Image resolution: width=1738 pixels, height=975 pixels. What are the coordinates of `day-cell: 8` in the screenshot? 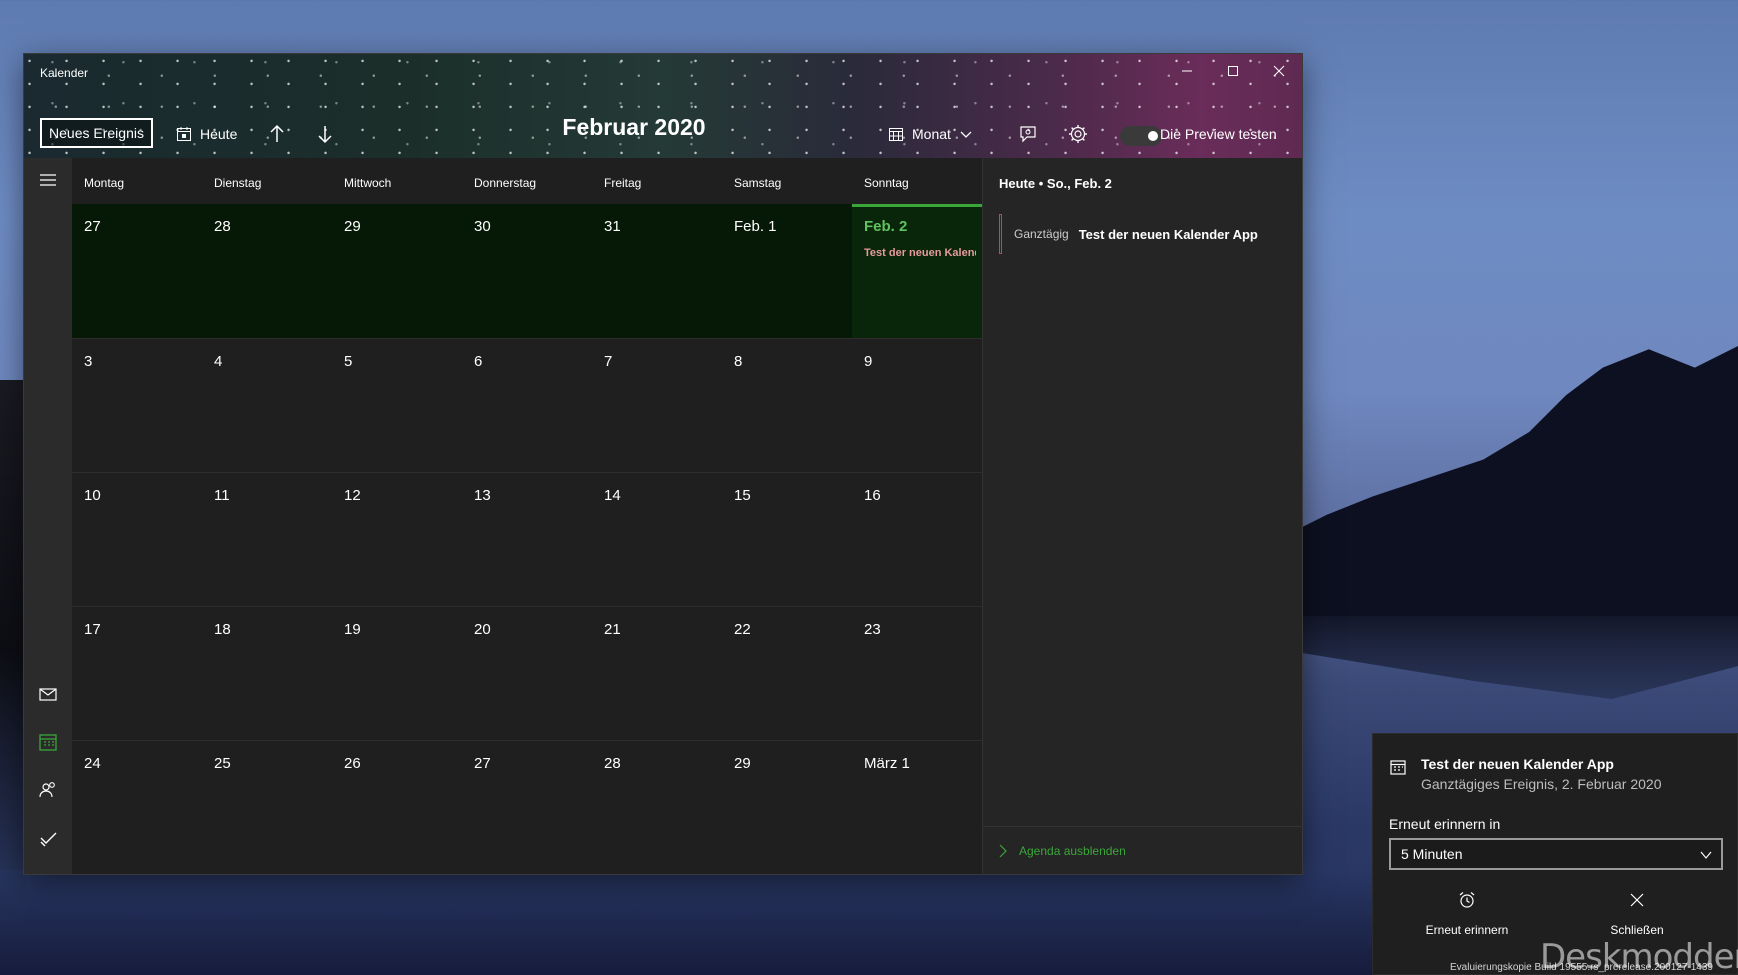 It's located at (787, 406).